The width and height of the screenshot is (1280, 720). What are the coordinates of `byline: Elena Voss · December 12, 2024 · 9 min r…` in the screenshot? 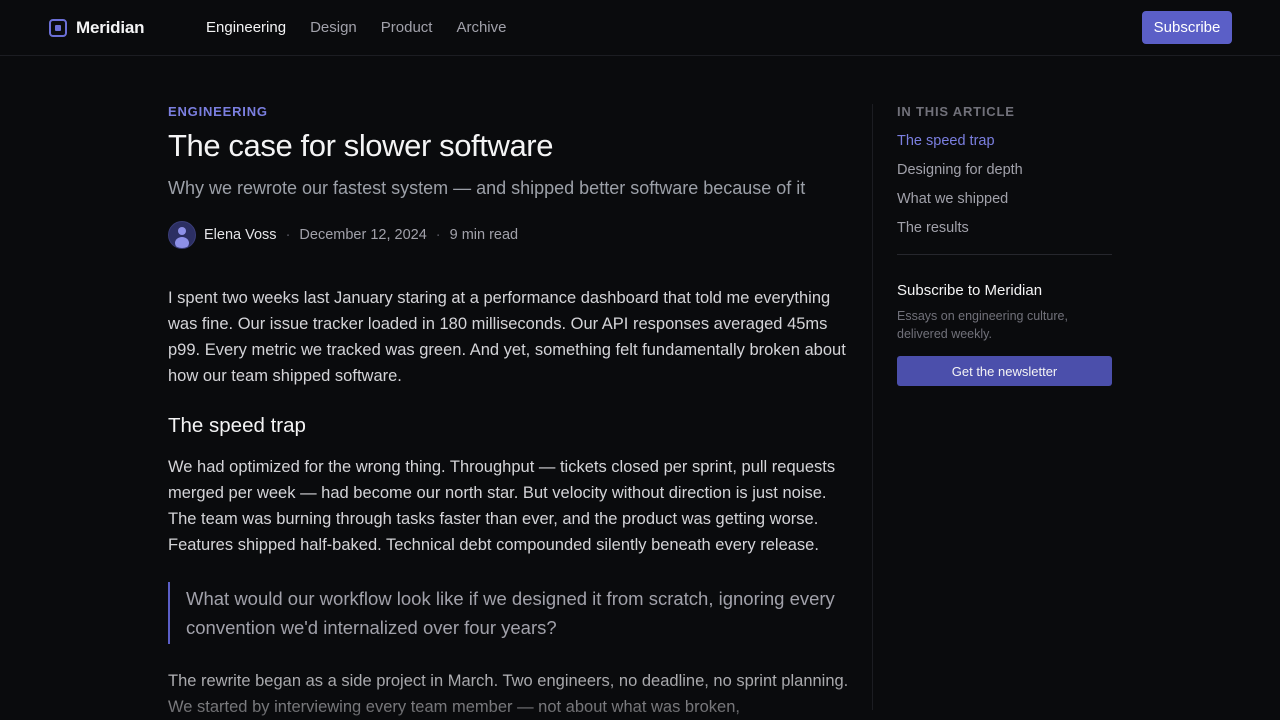 It's located at (513, 235).